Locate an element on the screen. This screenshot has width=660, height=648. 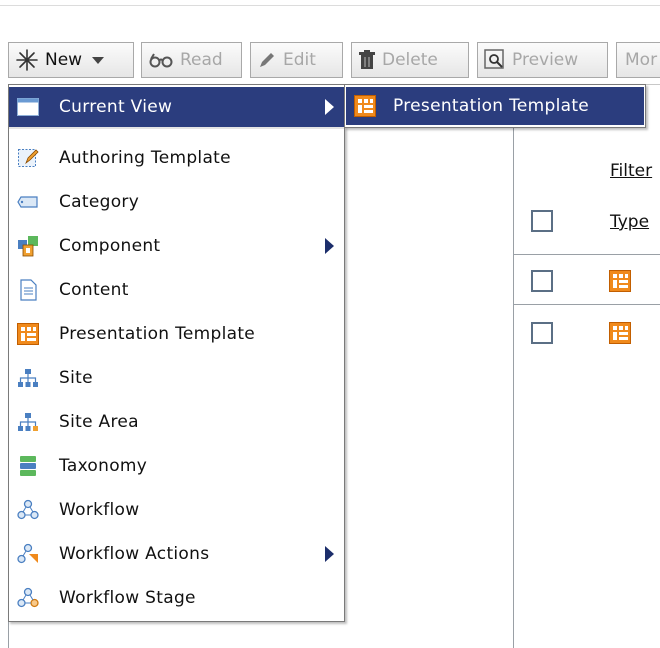
component-icon is located at coordinates (28, 246).